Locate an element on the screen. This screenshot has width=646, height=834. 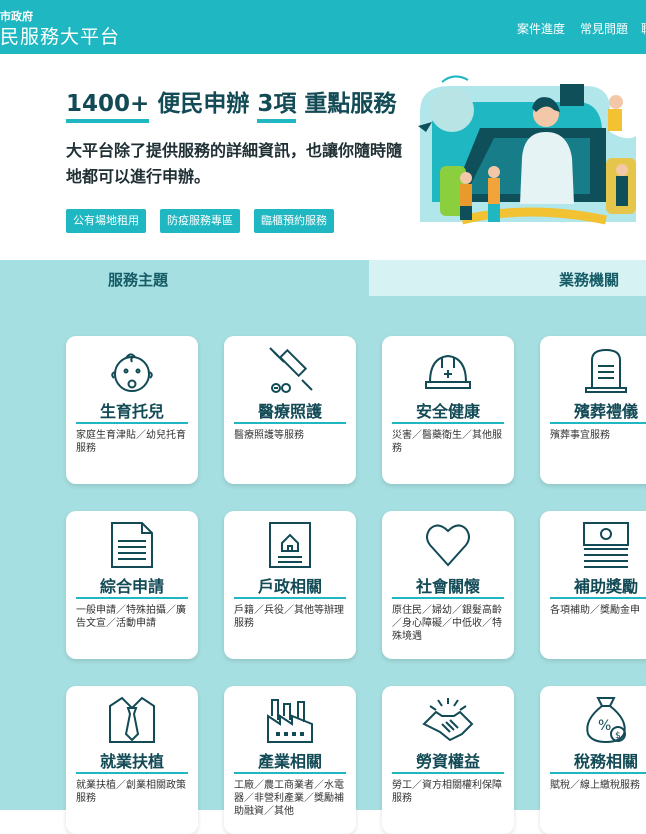
card-title: 稅務相關 is located at coordinates (605, 761).